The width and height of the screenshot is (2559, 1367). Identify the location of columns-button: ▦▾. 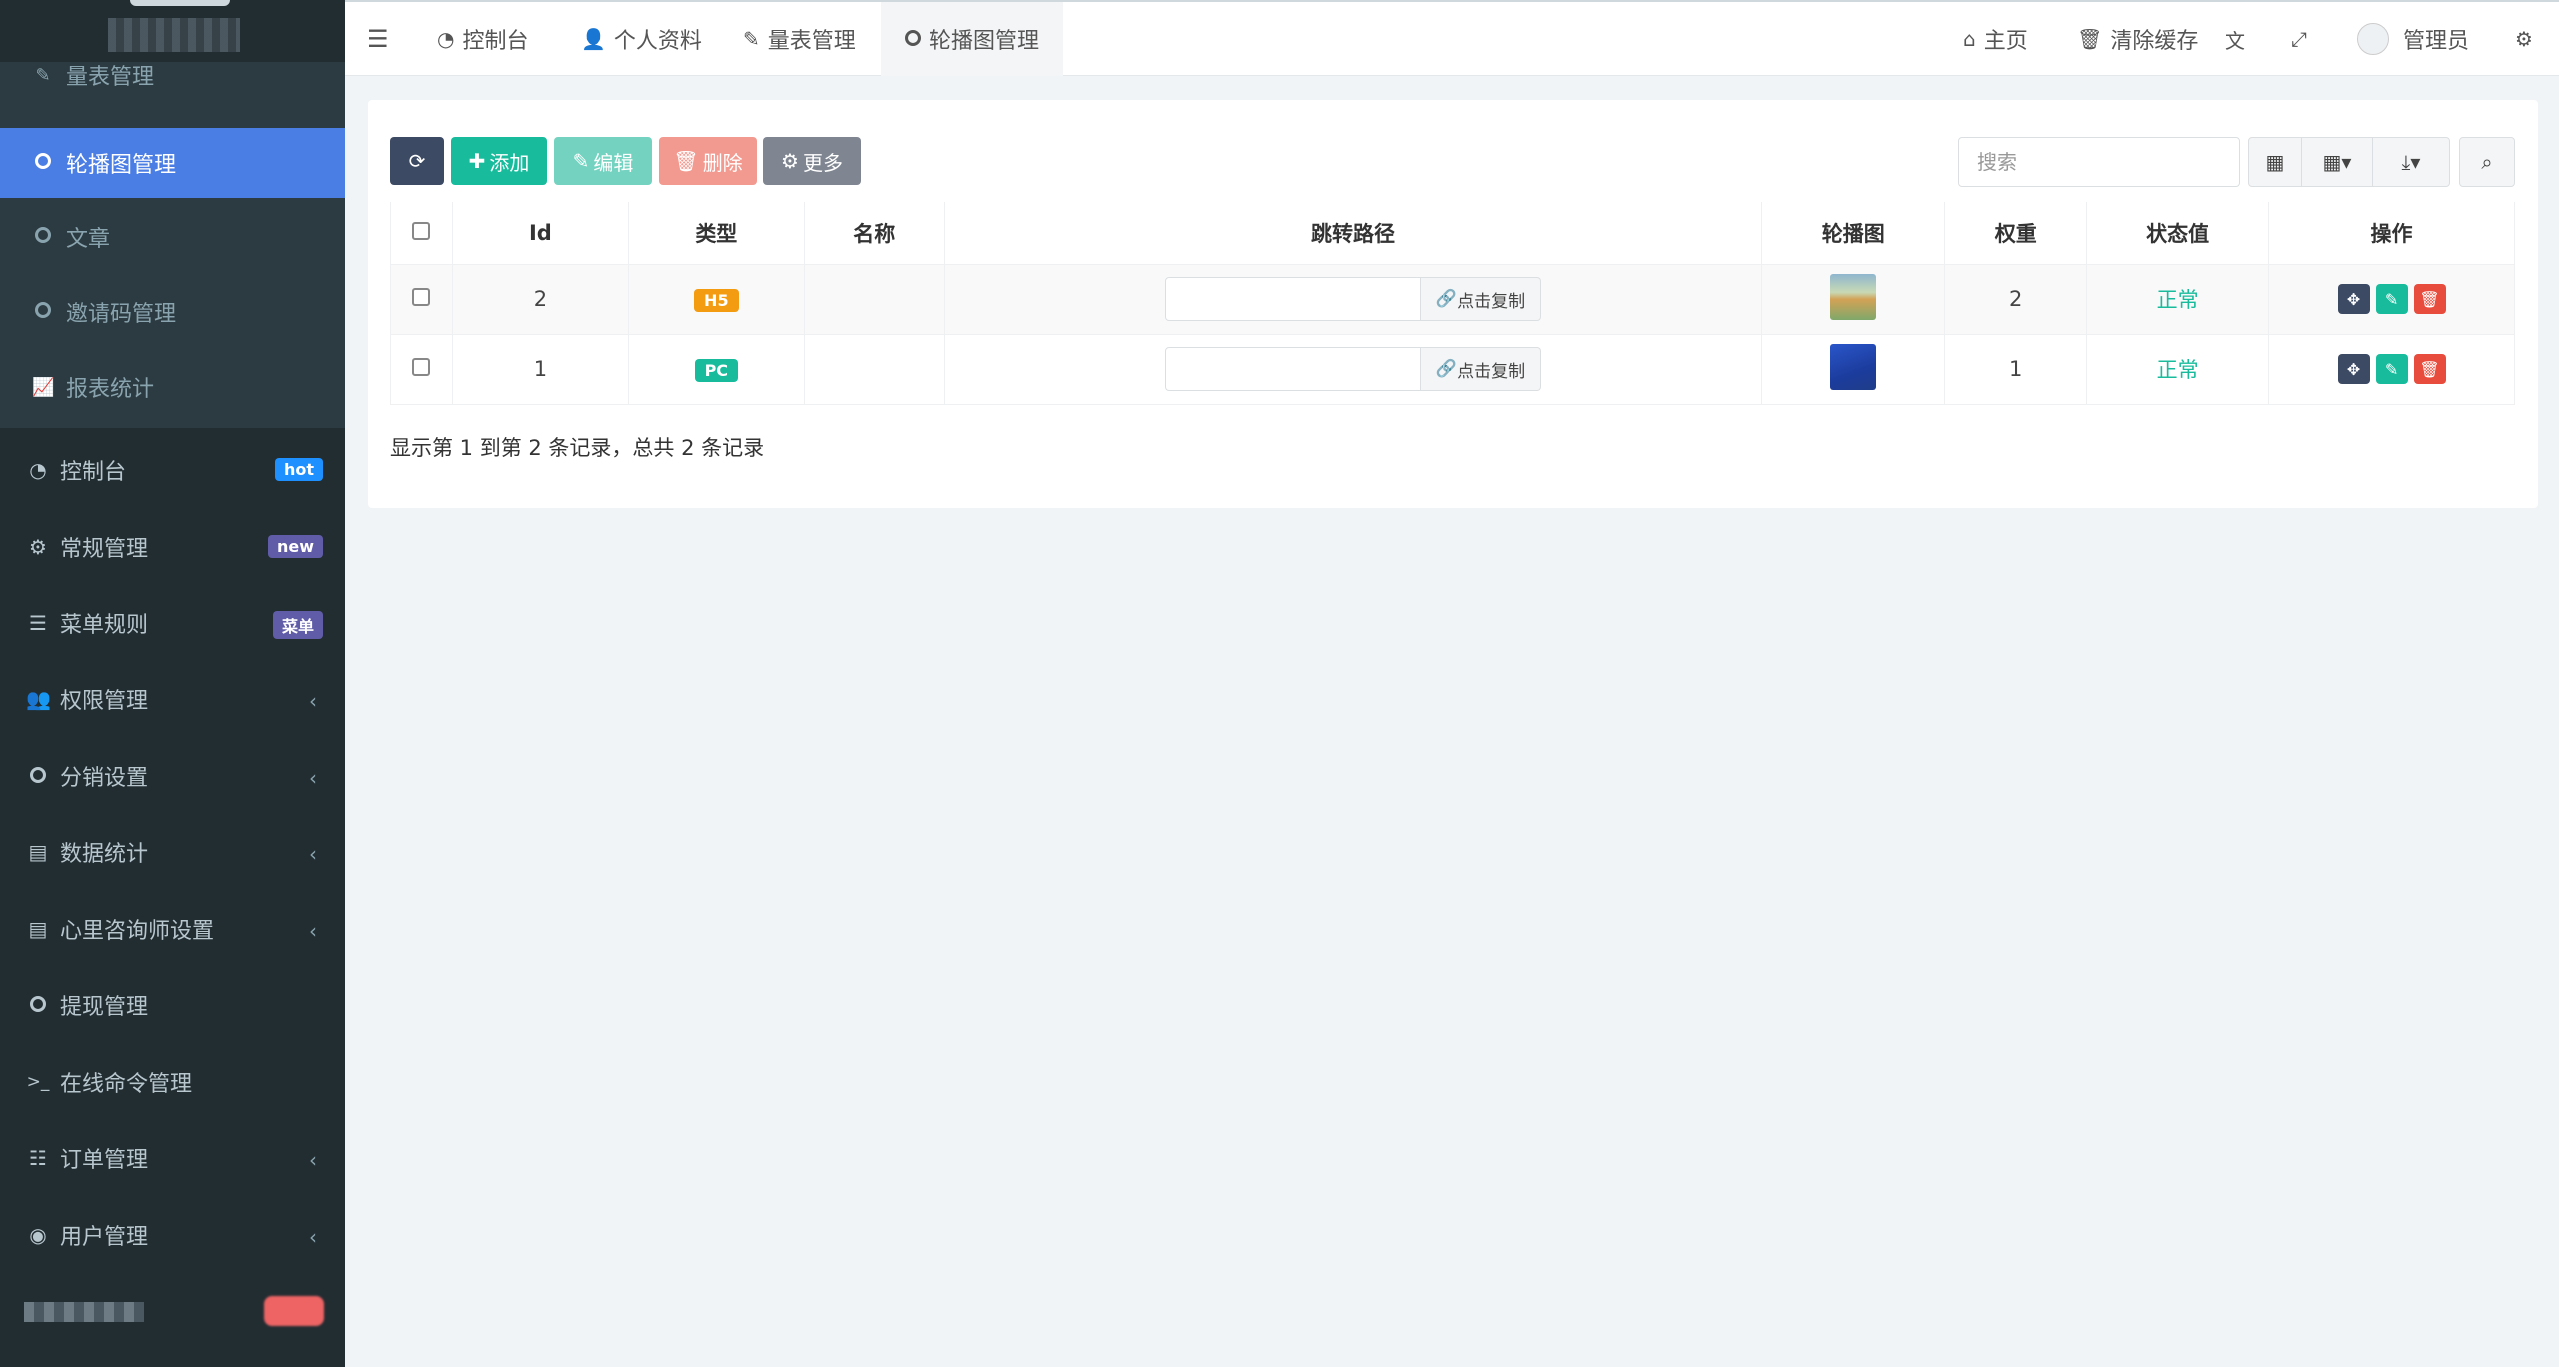
(2337, 162).